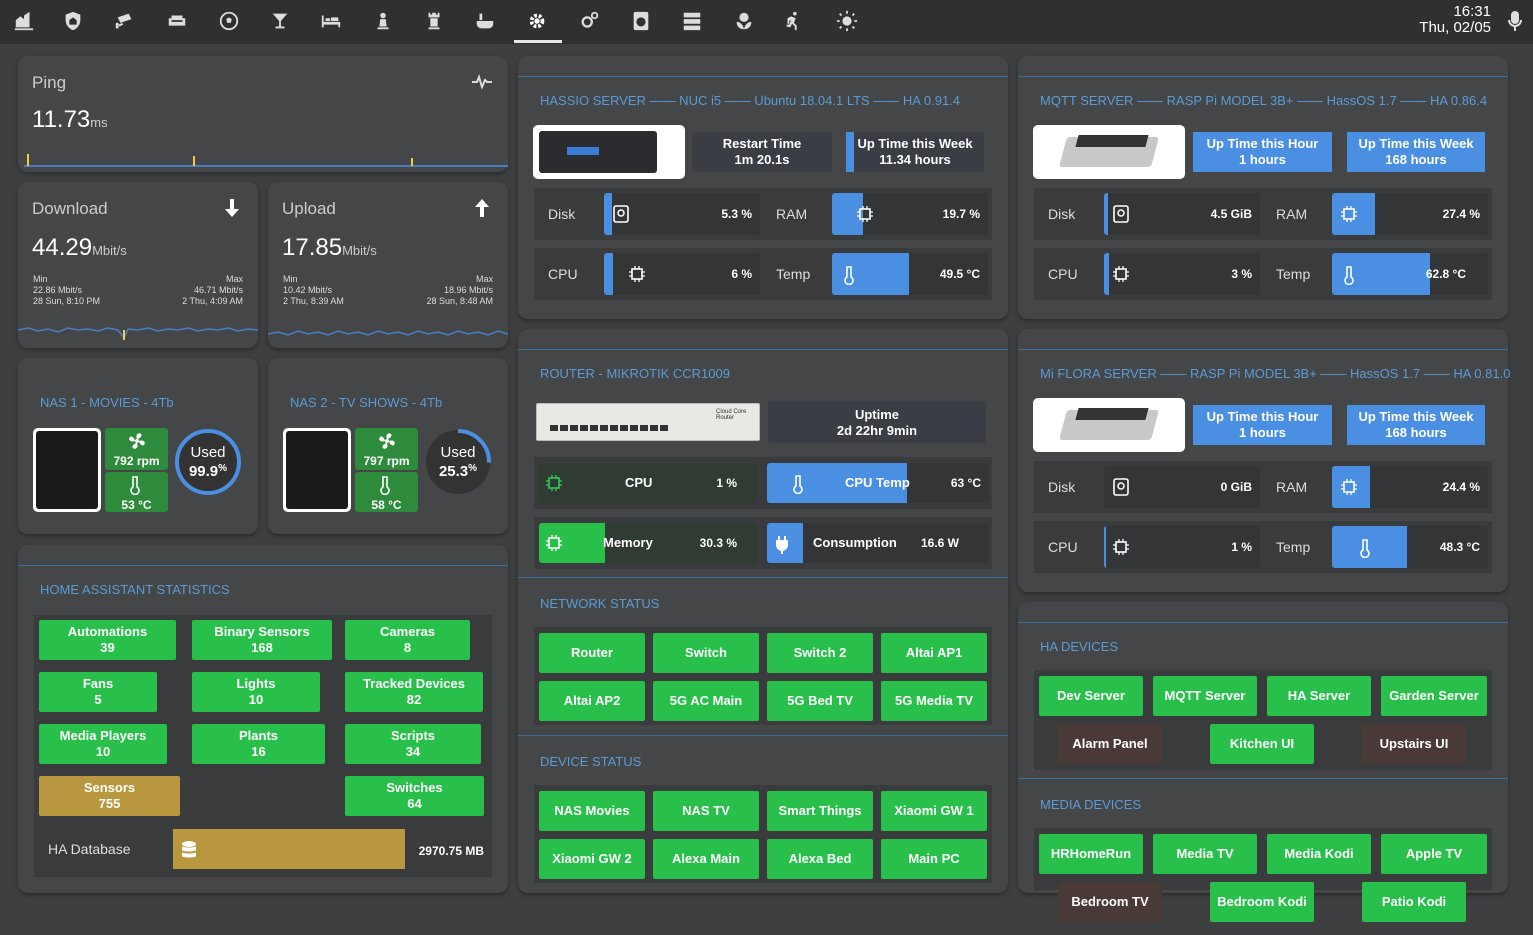  I want to click on hassio-disk-bar: 5.3 %, so click(682, 214).